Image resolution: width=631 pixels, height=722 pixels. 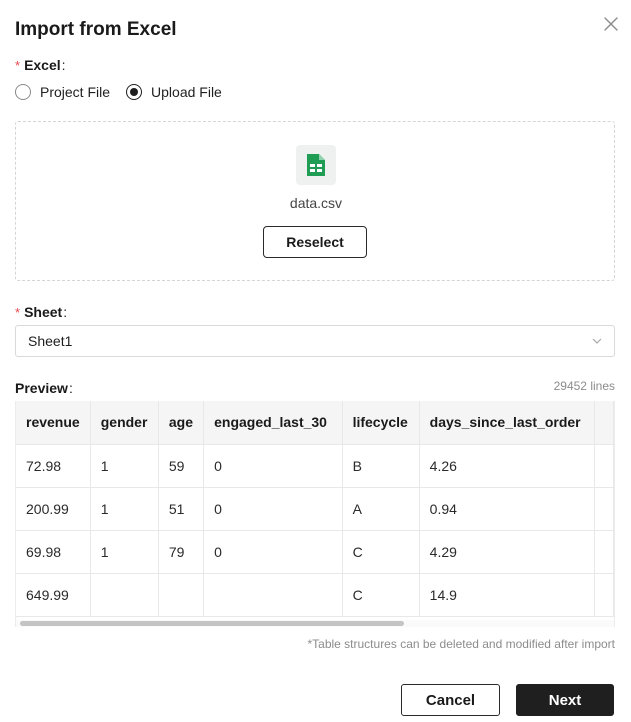 I want to click on cancel-button: Cancel, so click(x=450, y=700).